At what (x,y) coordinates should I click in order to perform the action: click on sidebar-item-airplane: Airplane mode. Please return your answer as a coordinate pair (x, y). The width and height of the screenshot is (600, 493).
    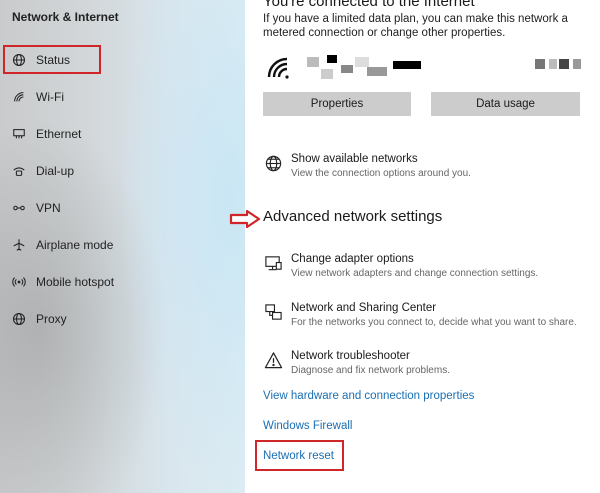
    Looking at the image, I should click on (120, 245).